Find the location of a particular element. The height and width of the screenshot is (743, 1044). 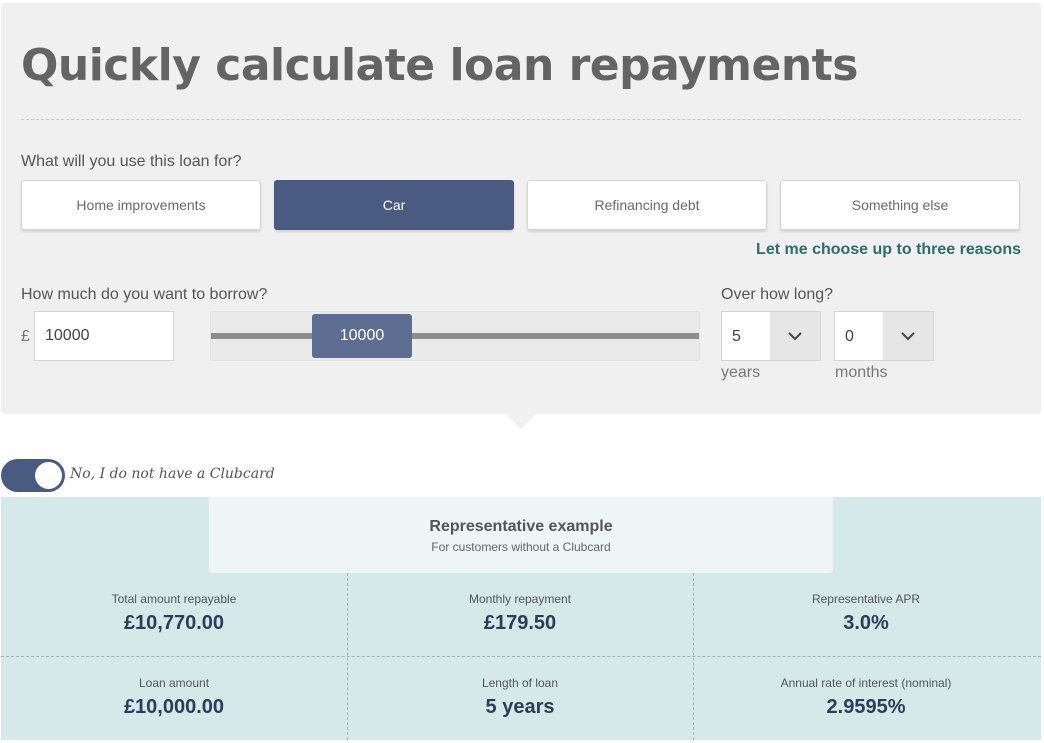

loan-length-stat: Length of loan 5 years is located at coordinates (520, 697).